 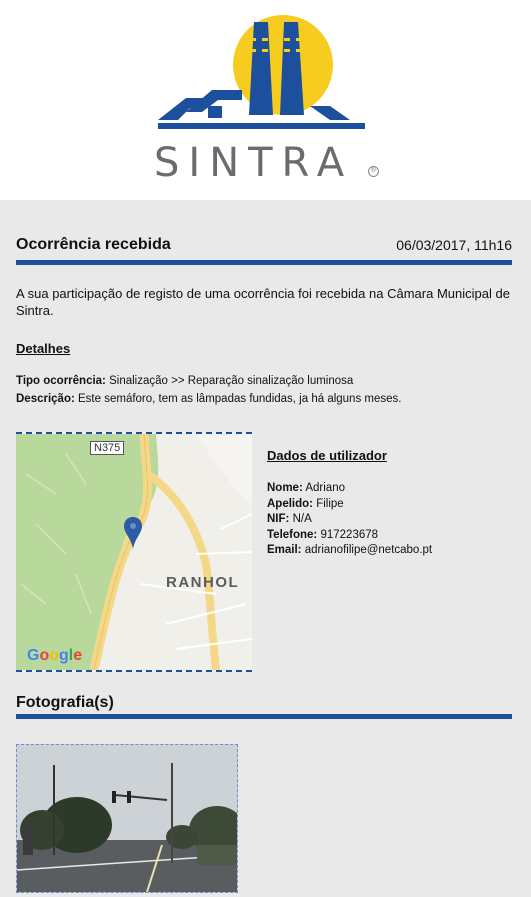 What do you see at coordinates (45, 399) in the screenshot?
I see `description-label: Descrição:` at bounding box center [45, 399].